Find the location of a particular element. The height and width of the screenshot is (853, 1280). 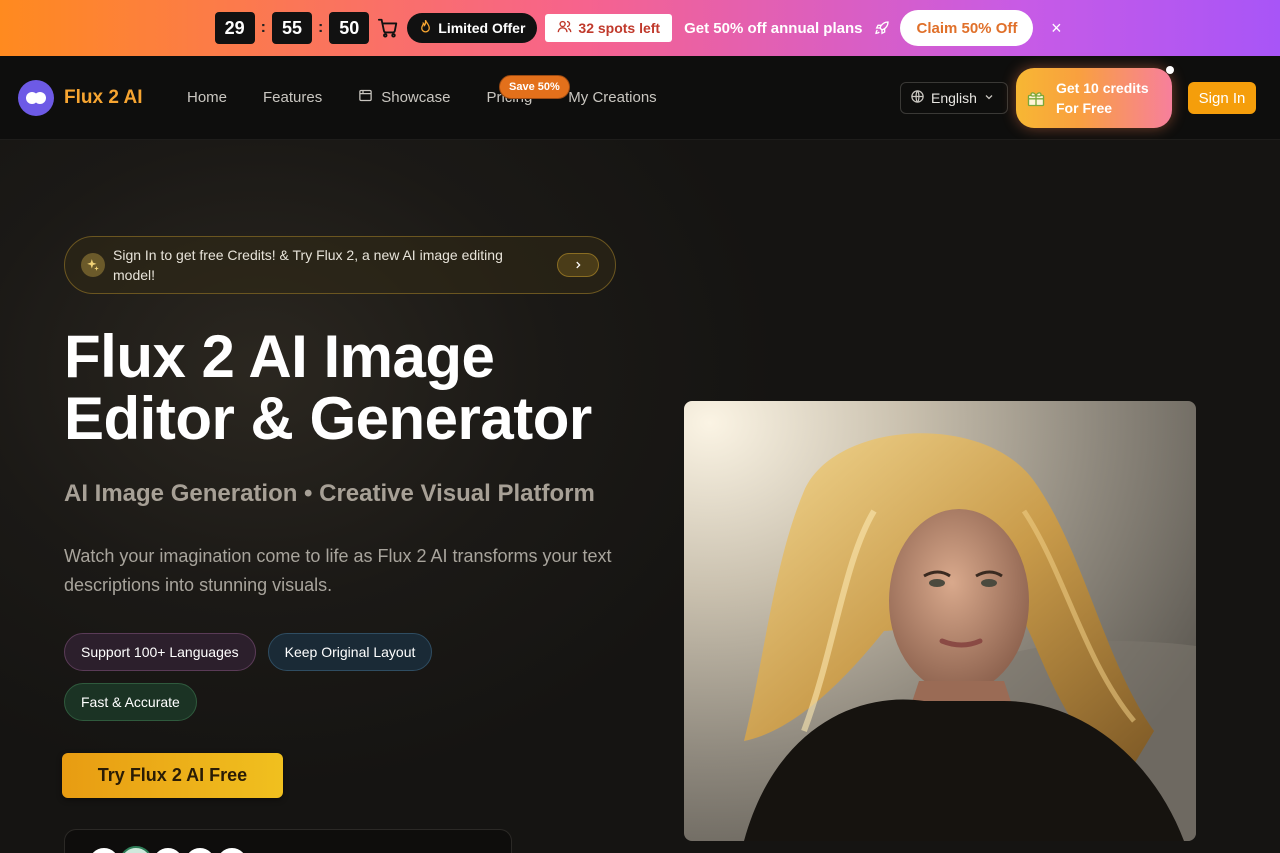

rocket-icon is located at coordinates (883, 28).